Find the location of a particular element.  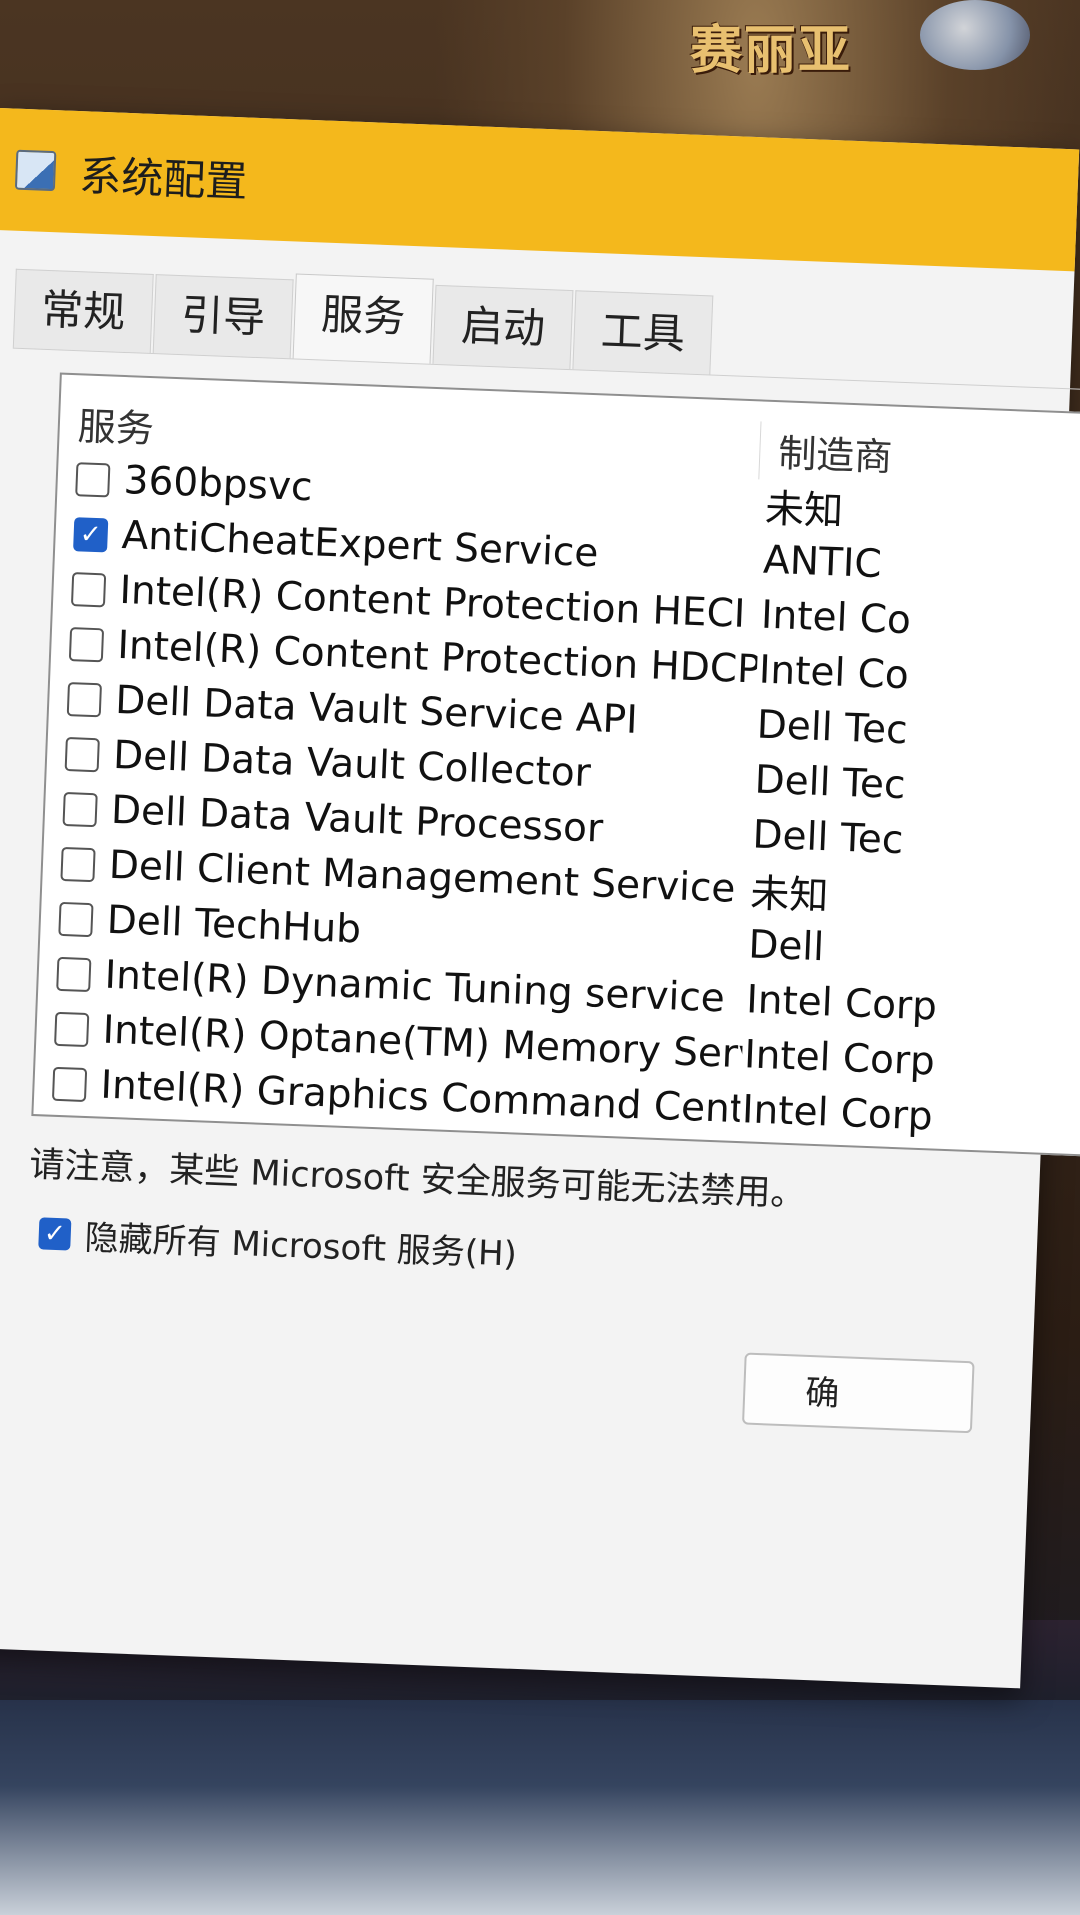

tab-startup: 启动 is located at coordinates (503, 327).